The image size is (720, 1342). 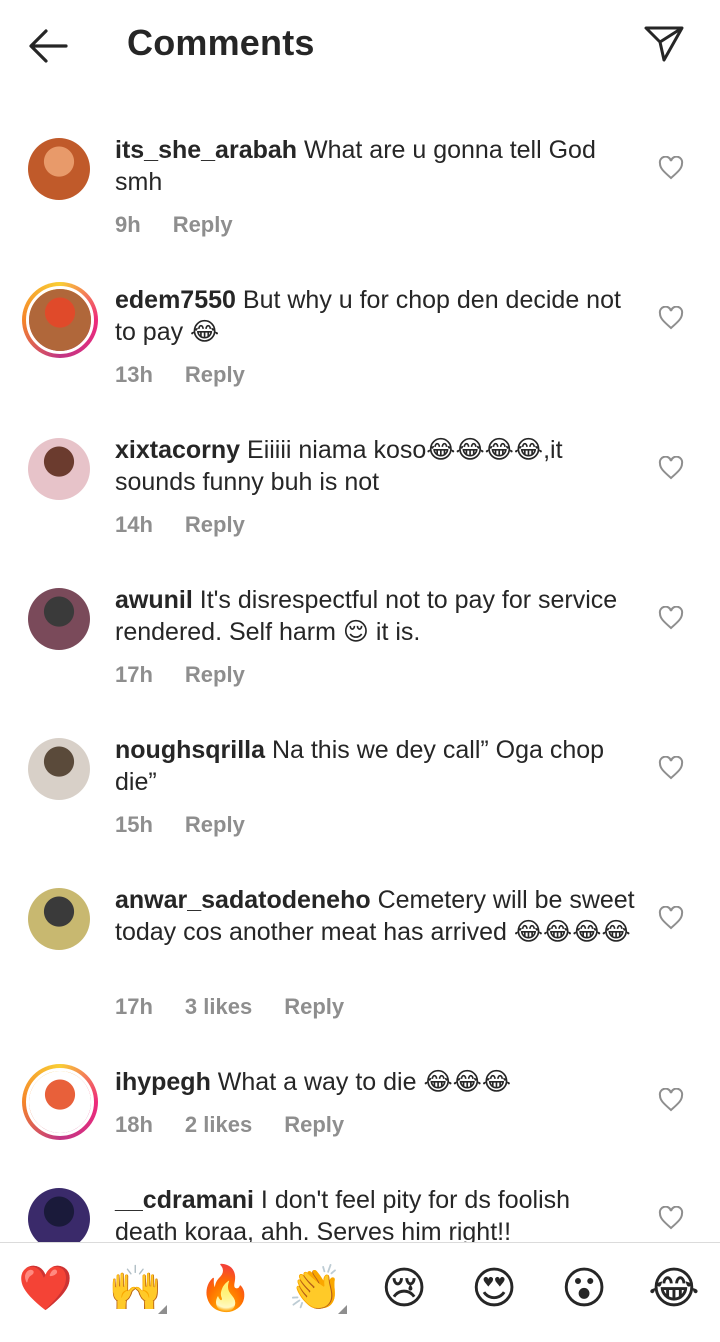 I want to click on emoji-surprised-face: 😮, so click(x=584, y=1289).